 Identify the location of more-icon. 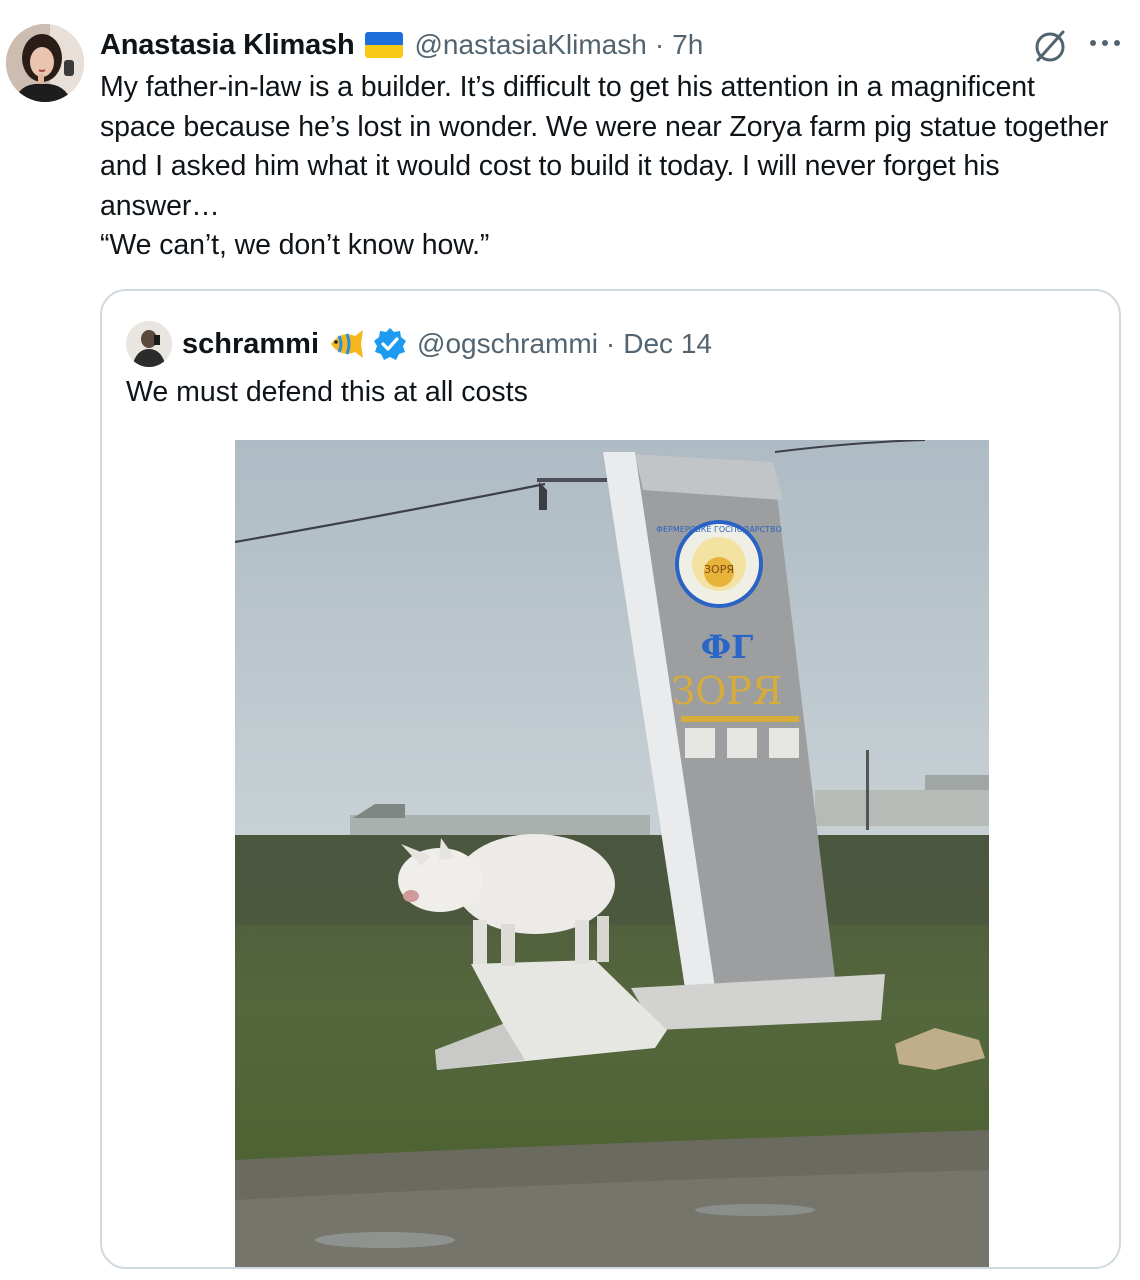
(1105, 43).